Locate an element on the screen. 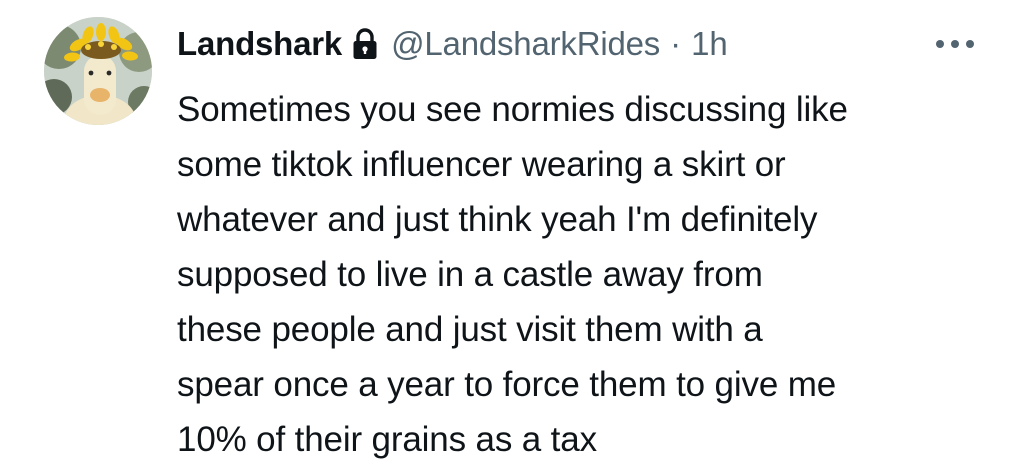  display-name: Landshark is located at coordinates (259, 44).